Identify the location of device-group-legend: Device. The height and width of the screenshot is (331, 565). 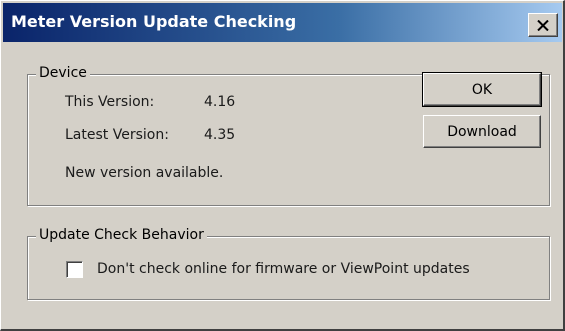
(63, 73).